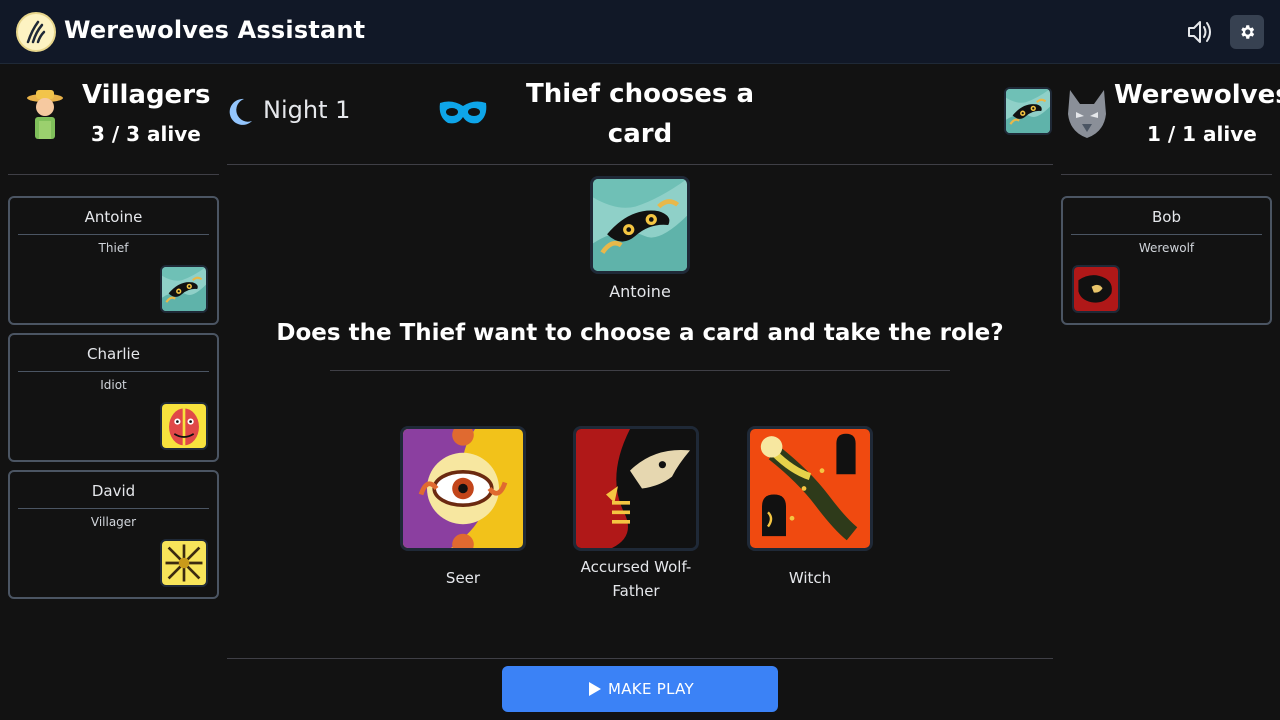  What do you see at coordinates (1166, 260) in the screenshot?
I see `player-card-bob: Bob Werewolf` at bounding box center [1166, 260].